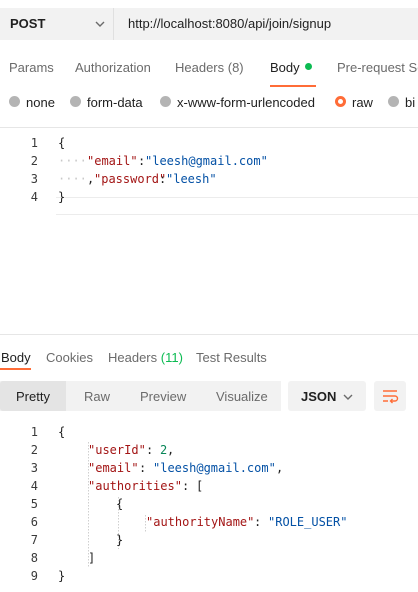  I want to click on code-value-authority-name: "ROLE_USER", so click(308, 522).